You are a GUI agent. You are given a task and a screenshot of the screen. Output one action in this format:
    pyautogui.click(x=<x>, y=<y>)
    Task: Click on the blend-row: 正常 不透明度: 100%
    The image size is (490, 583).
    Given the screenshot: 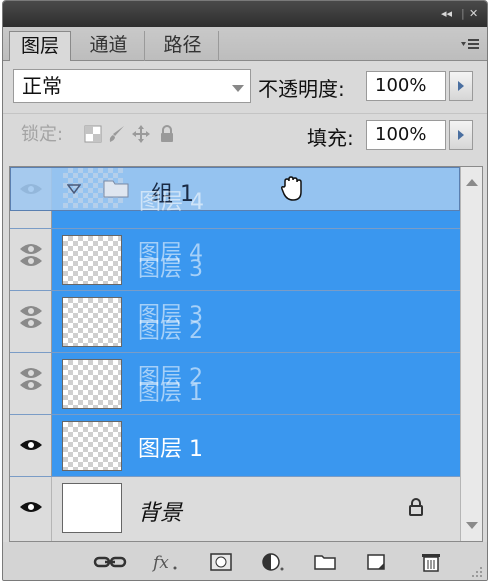 What is the action you would take?
    pyautogui.click(x=245, y=87)
    